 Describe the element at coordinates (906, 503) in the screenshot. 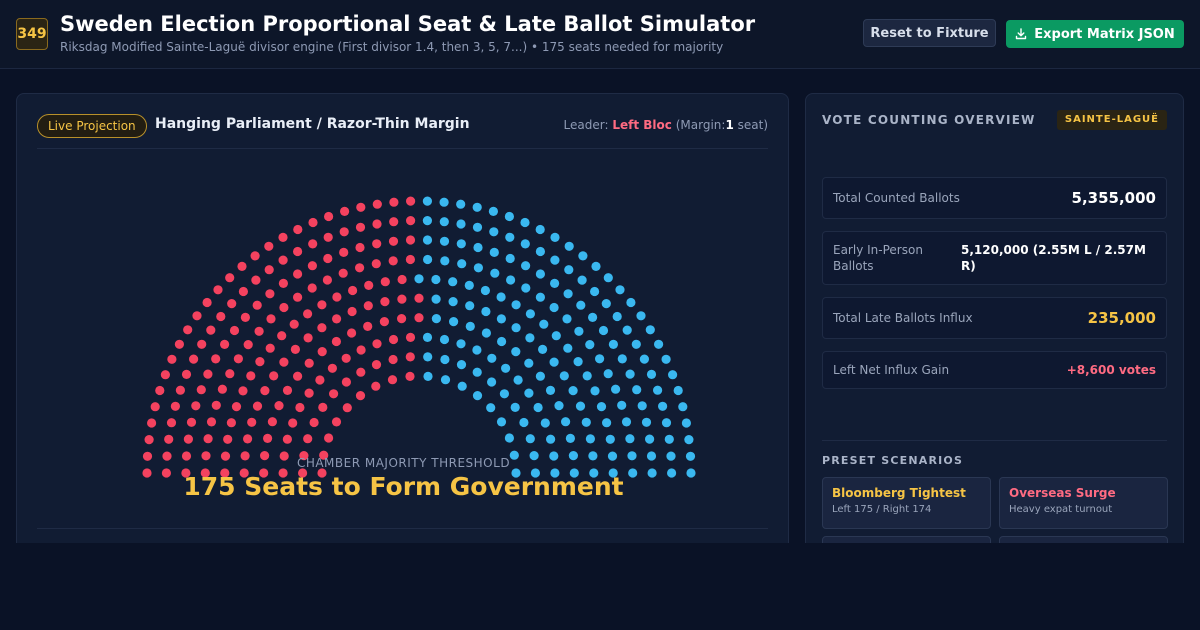

I see `preset-bloomberg-tightest: Bloomberg Tightest Left 175 / Right 174` at that location.